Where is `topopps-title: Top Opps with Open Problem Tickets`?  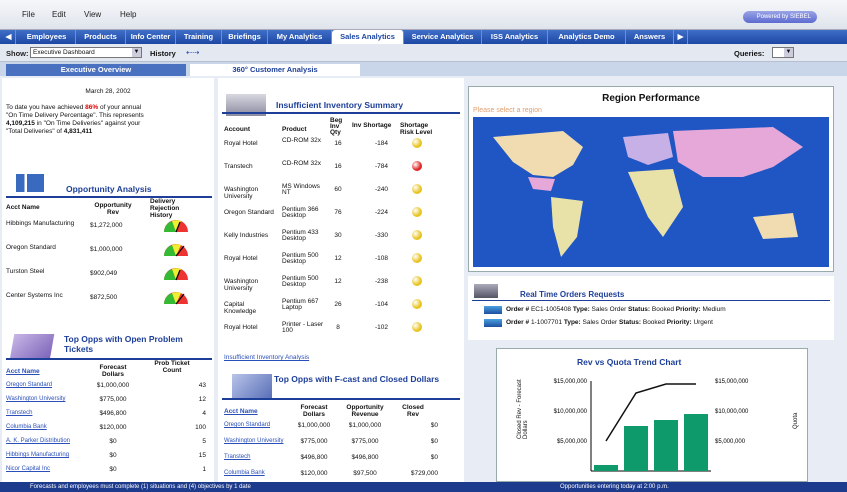 topopps-title: Top Opps with Open Problem Tickets is located at coordinates (123, 344).